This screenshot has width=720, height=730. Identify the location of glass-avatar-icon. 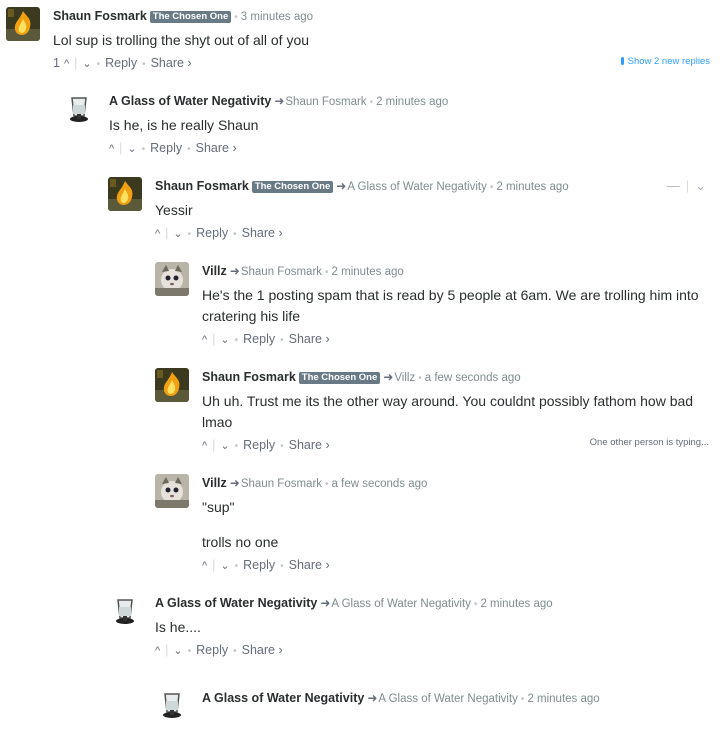
(79, 109).